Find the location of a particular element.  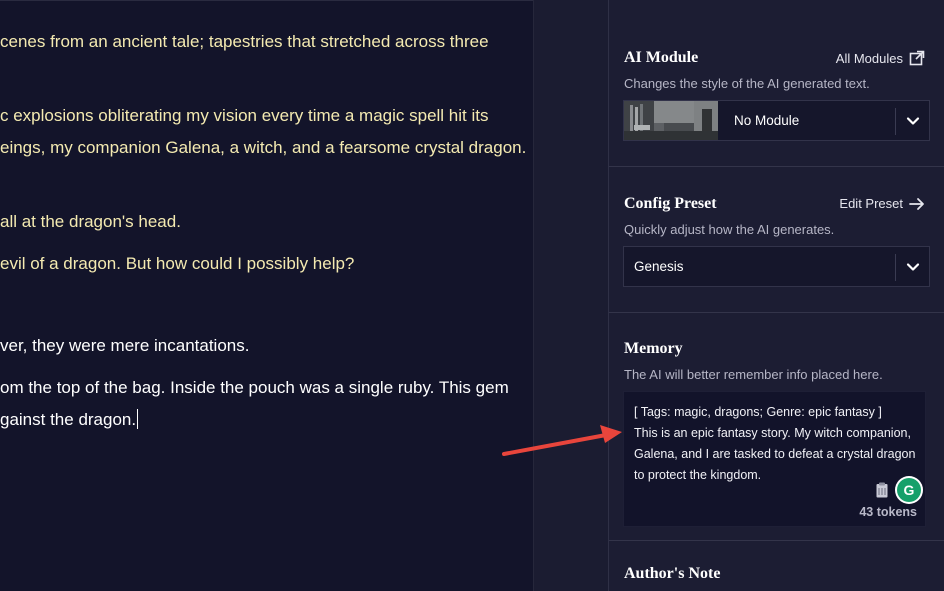

story-line-last: gainst the dragon. is located at coordinates (69, 420).